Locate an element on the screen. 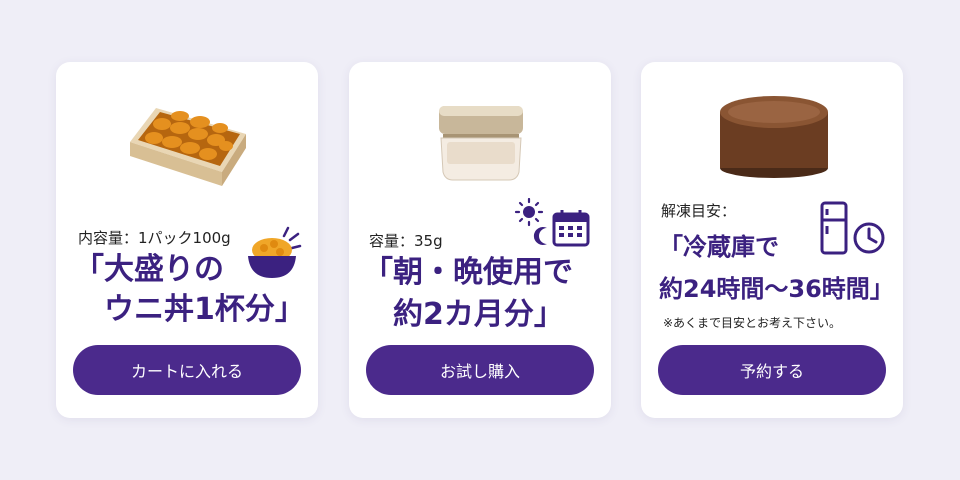  spec-label: 容量：35g is located at coordinates (406, 241).